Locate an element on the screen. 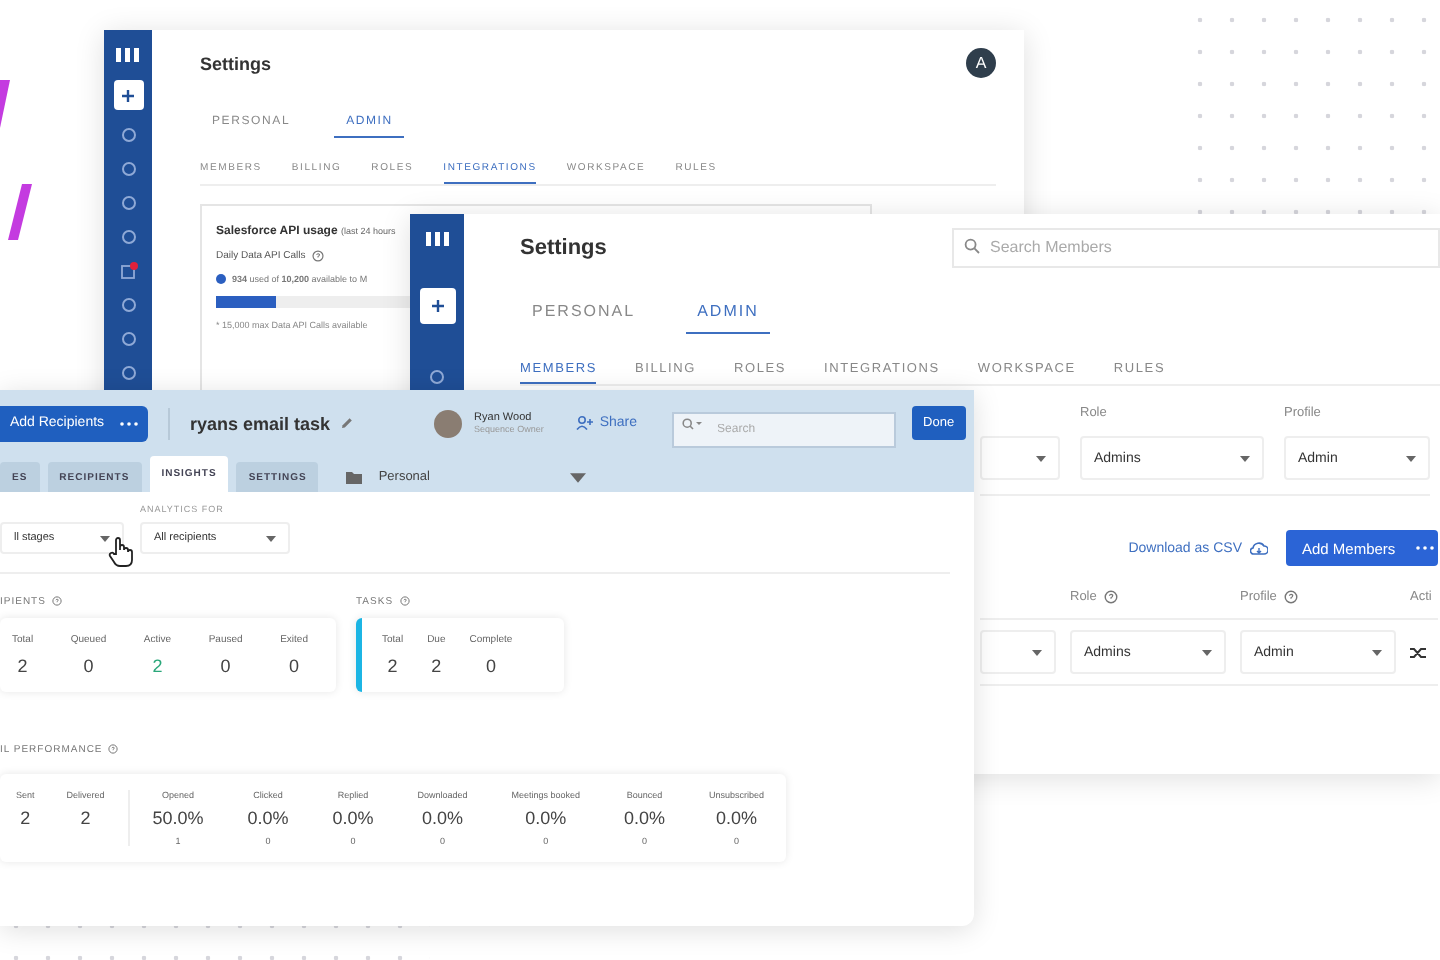  tab: PERSONAL is located at coordinates (584, 317).